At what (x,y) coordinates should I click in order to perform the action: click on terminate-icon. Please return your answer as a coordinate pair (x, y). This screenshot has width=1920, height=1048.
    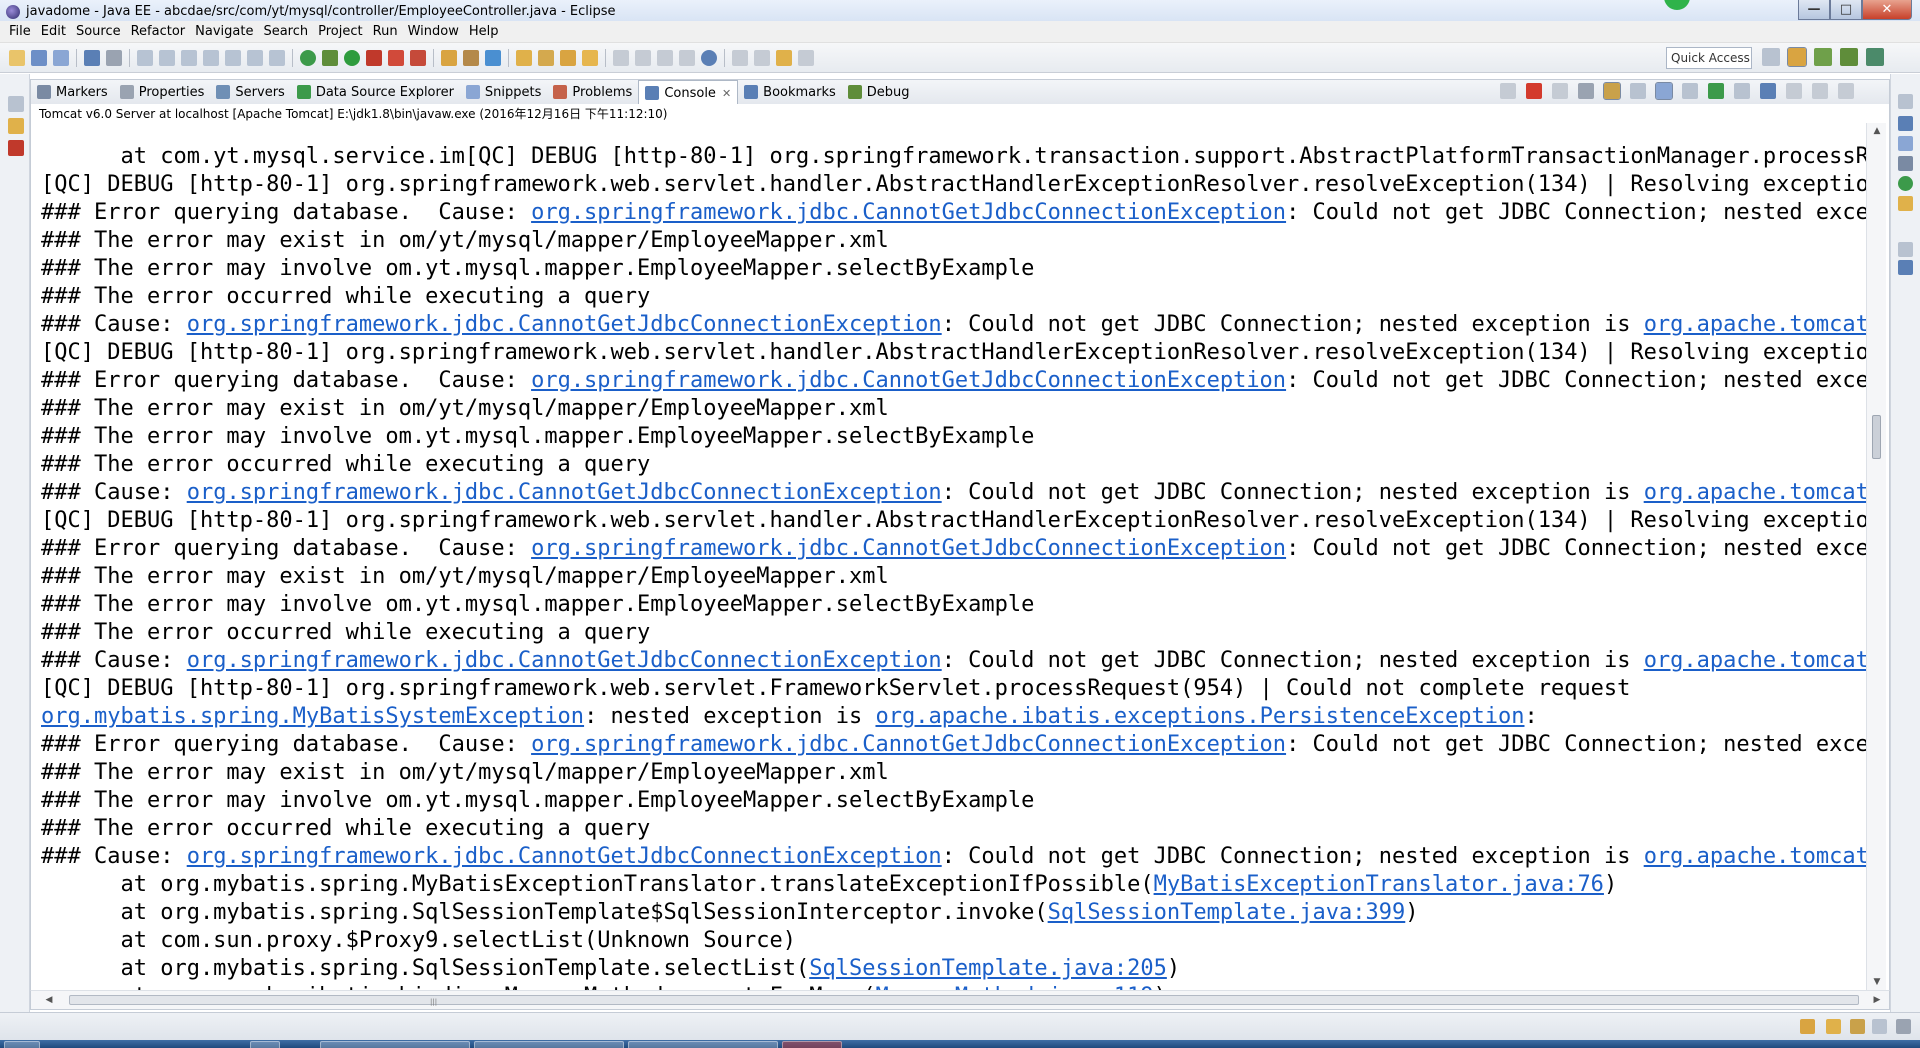
    Looking at the image, I should click on (189, 57).